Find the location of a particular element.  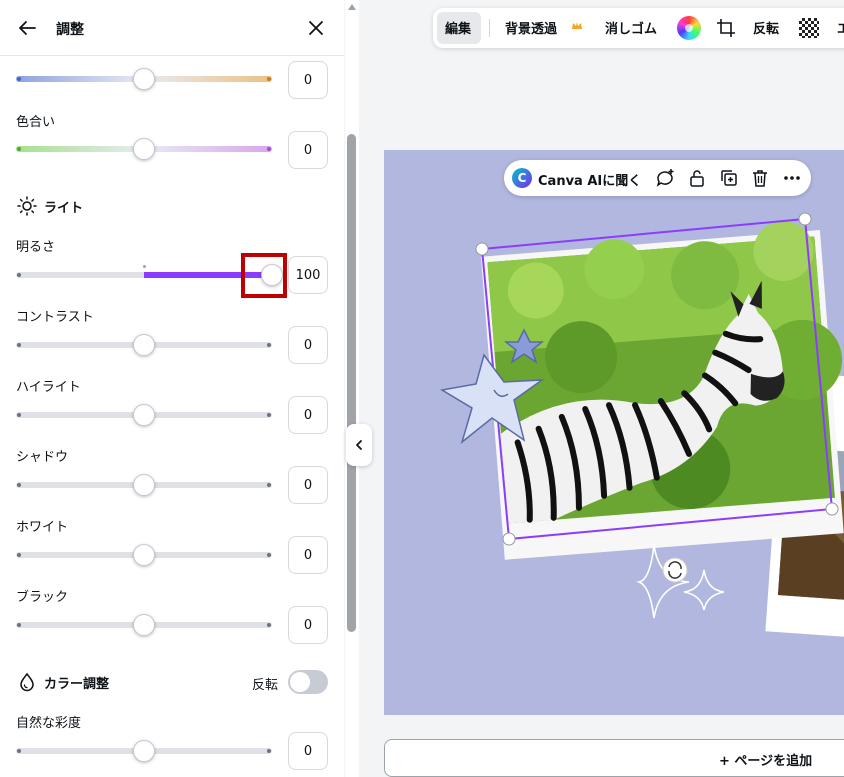

vibrance-value: 0 is located at coordinates (308, 751).